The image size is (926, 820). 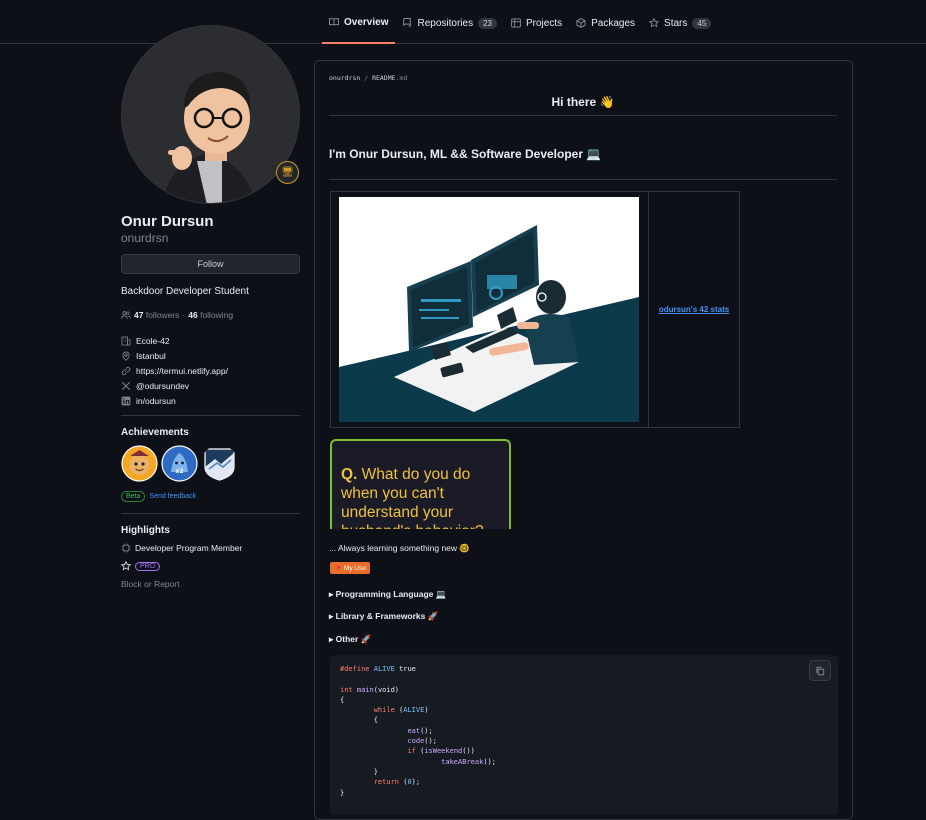 I want to click on tab-repositories-label: Repositories, so click(x=445, y=23).